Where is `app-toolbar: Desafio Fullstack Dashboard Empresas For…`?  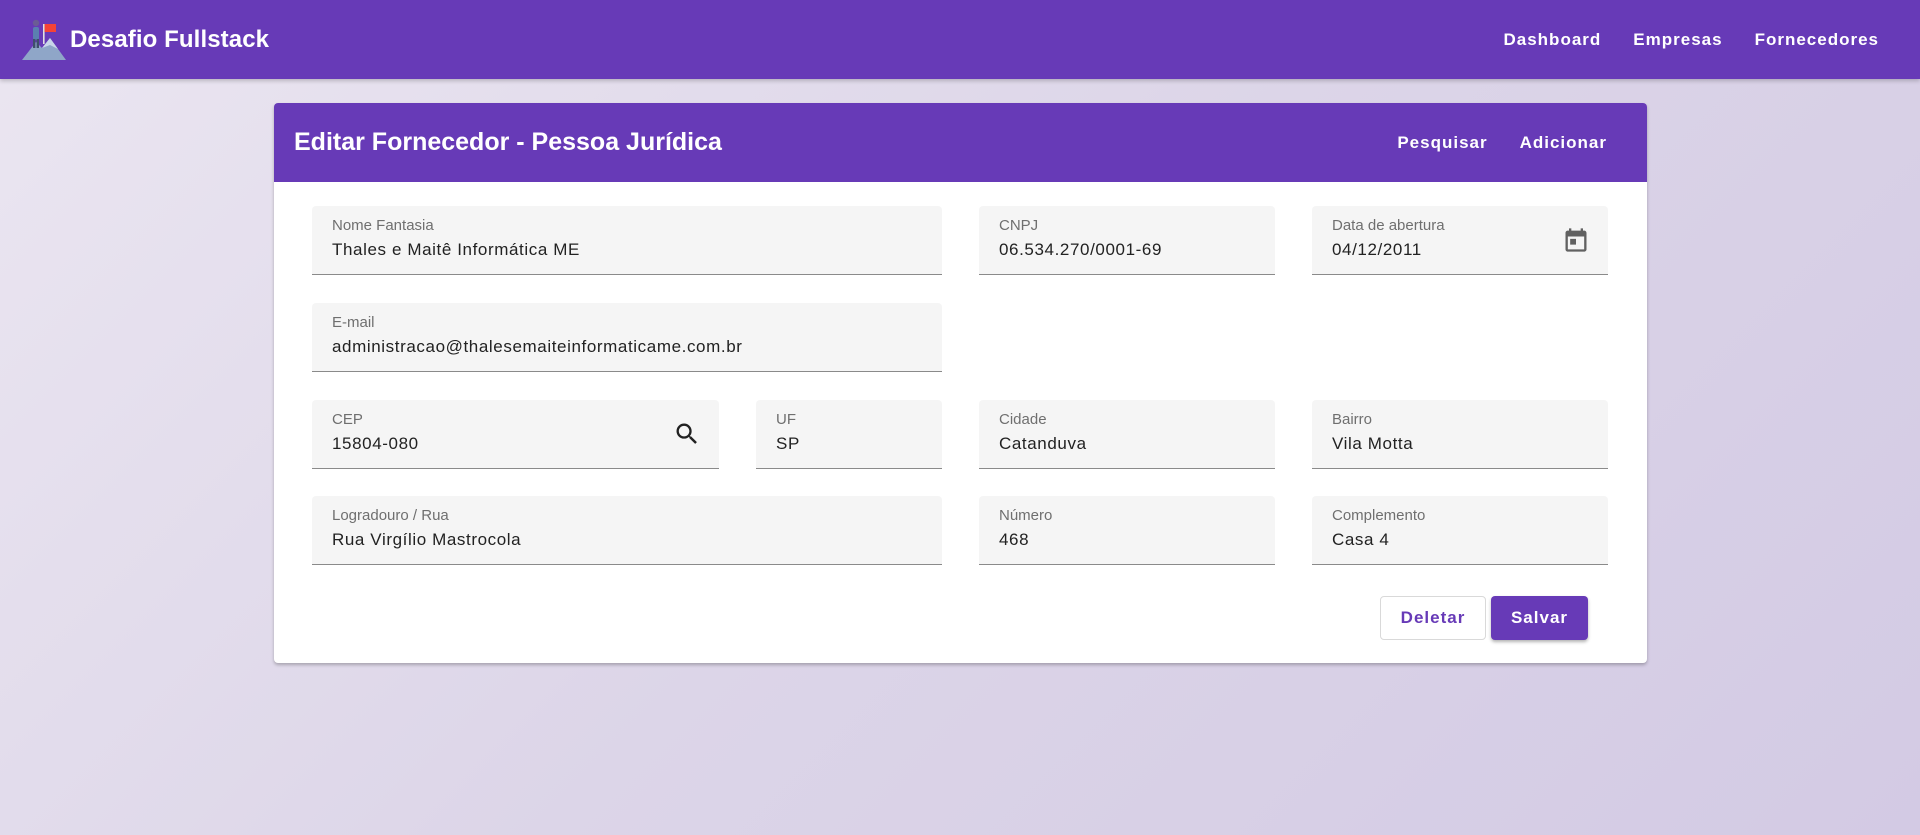 app-toolbar: Desafio Fullstack Dashboard Empresas For… is located at coordinates (960, 39).